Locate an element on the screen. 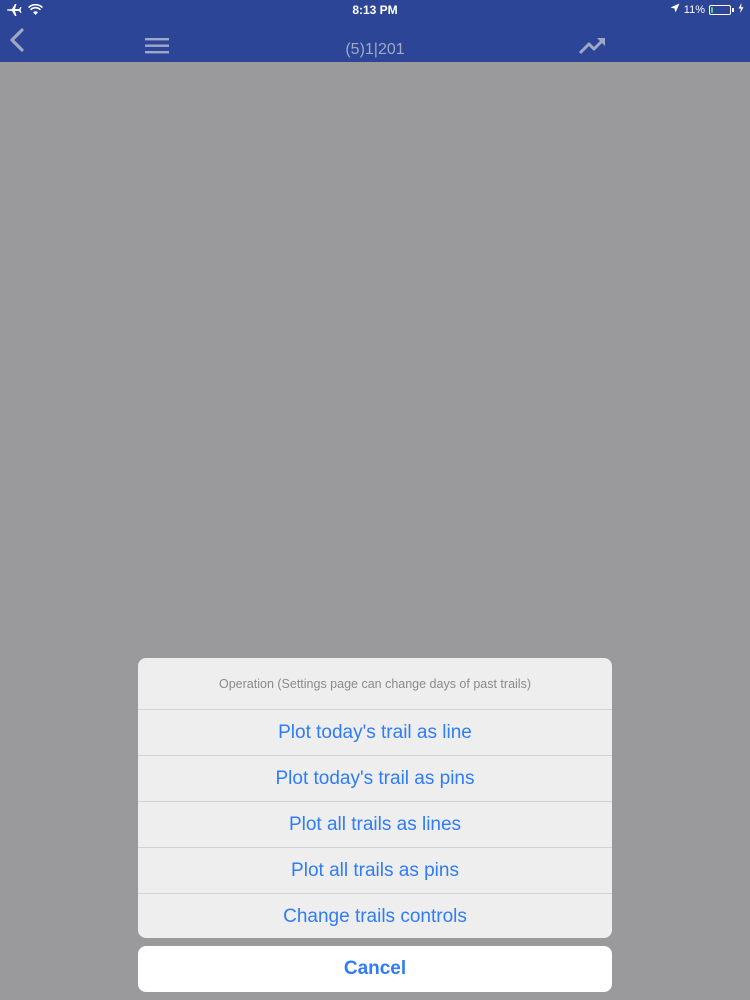 The height and width of the screenshot is (1000, 750). plot-todays-trail-pins-button: Plot today's trail as pins is located at coordinates (375, 779).